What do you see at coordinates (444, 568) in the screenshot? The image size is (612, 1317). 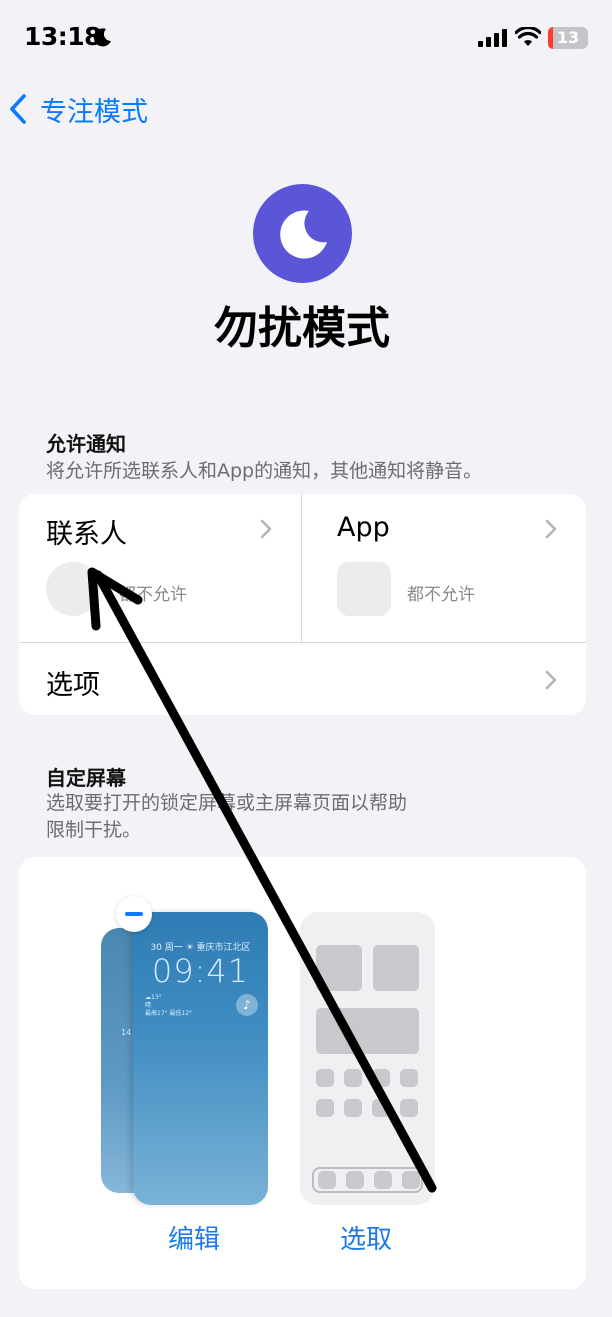 I see `apps-cell: App 都不允许` at bounding box center [444, 568].